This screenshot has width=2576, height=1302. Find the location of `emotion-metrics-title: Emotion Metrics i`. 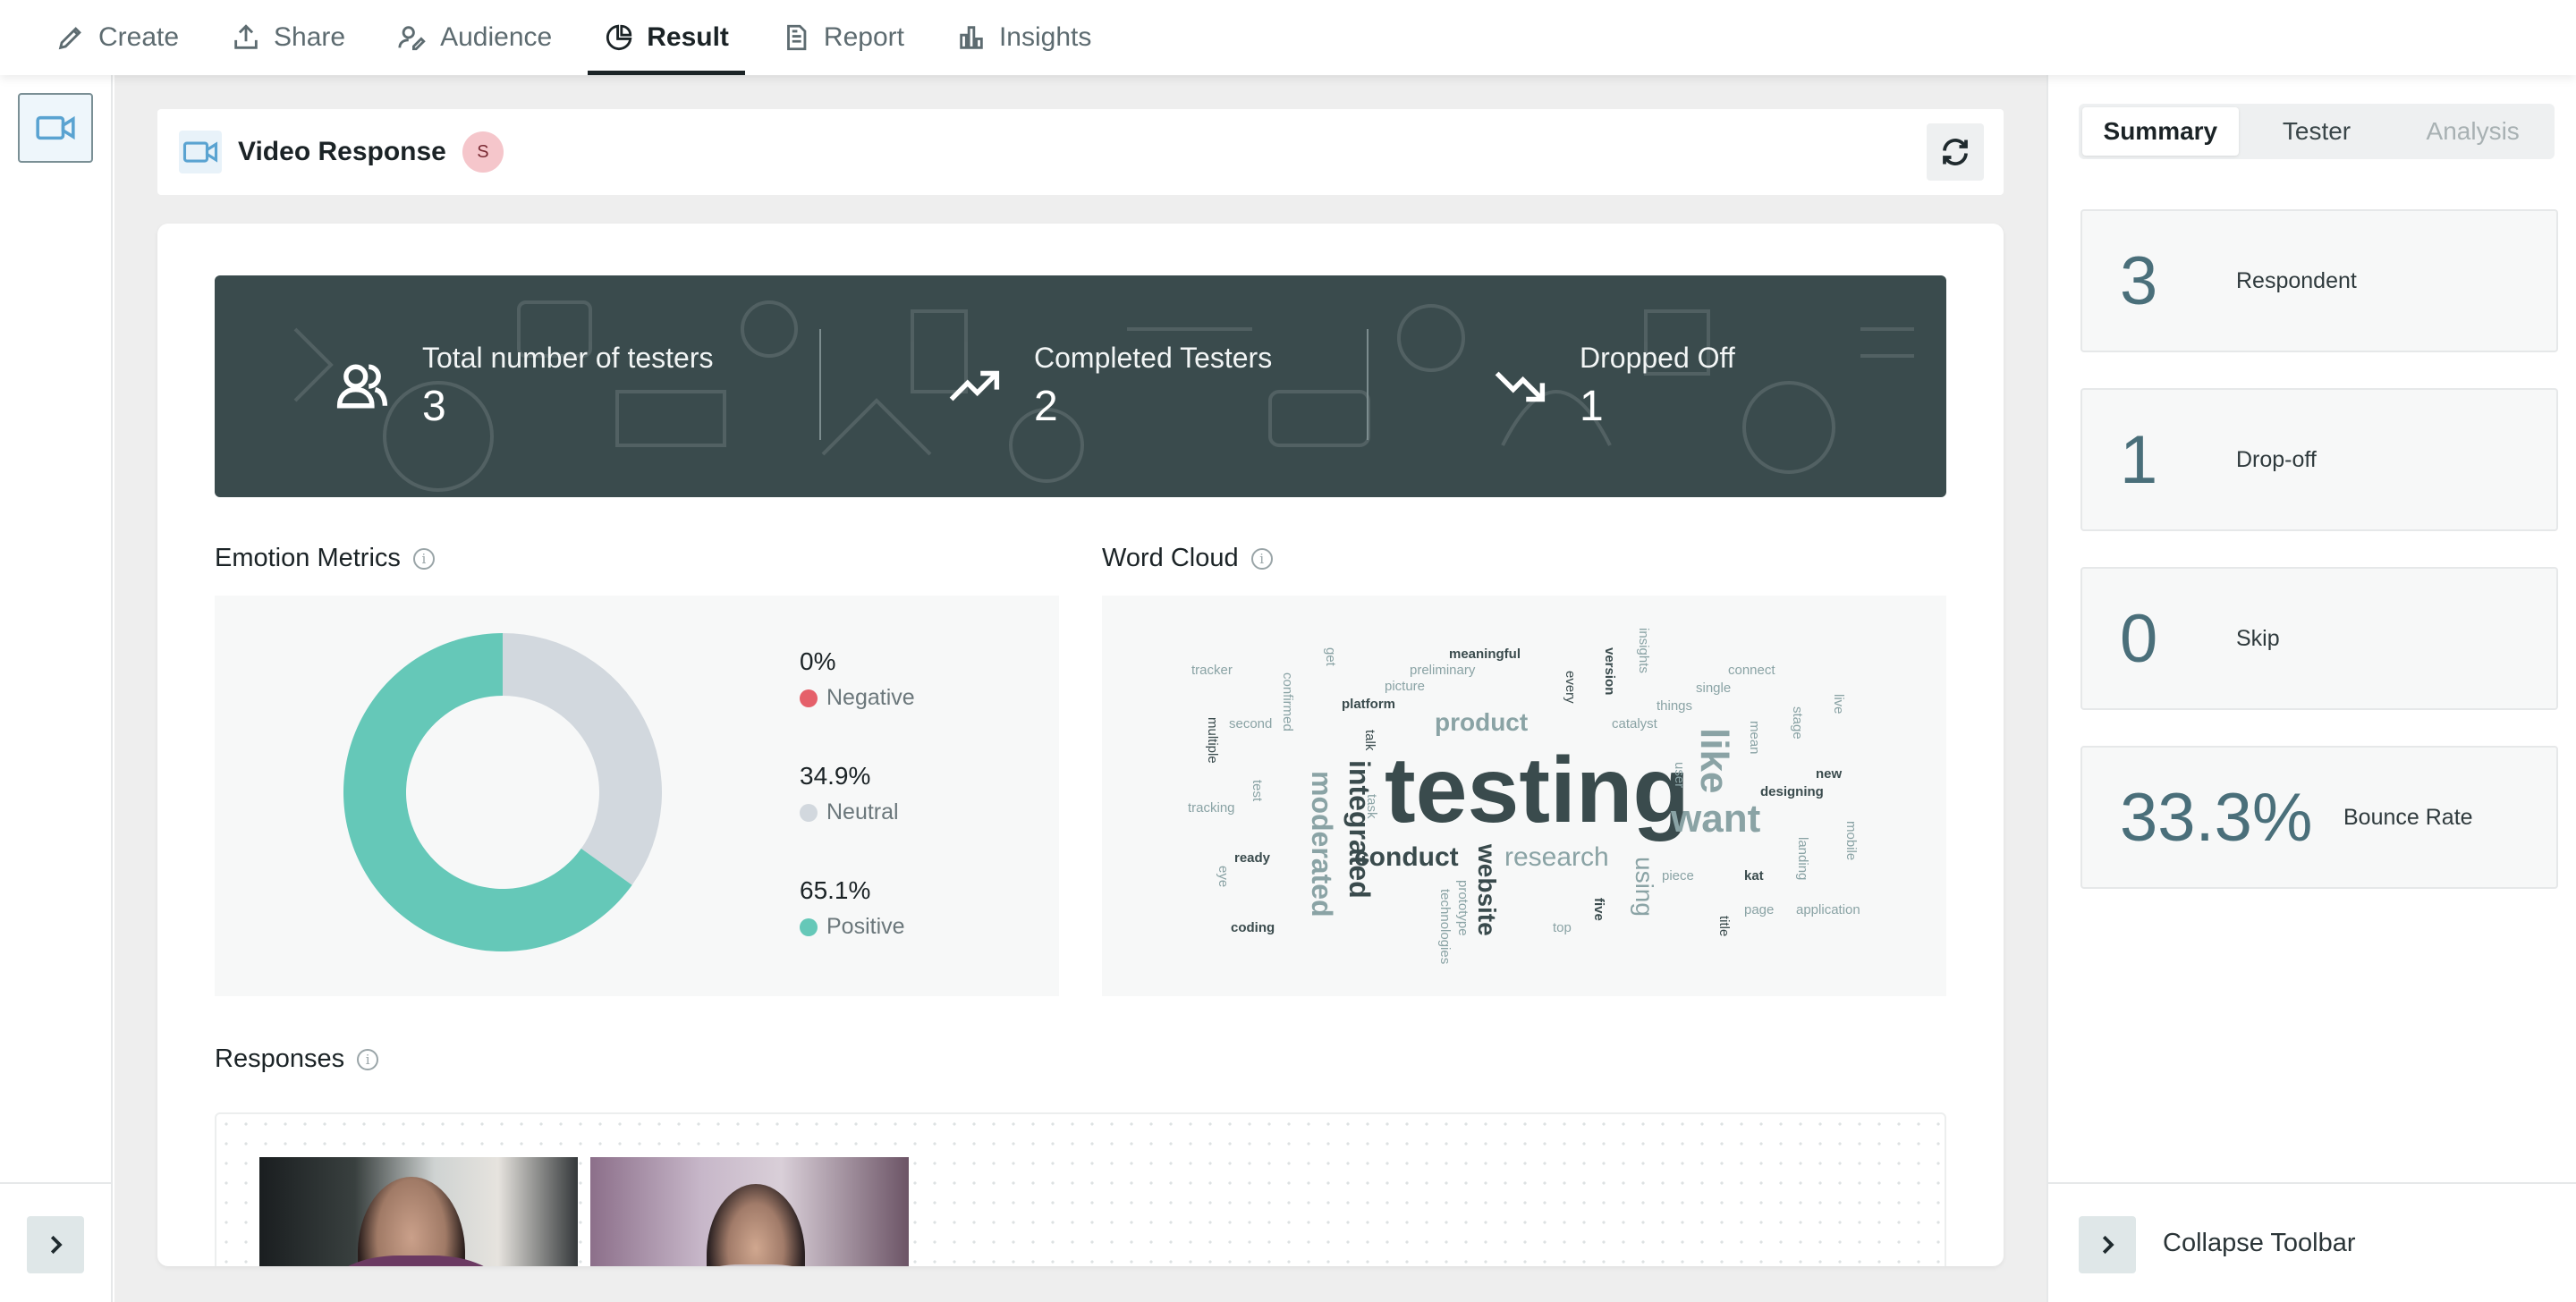

emotion-metrics-title: Emotion Metrics i is located at coordinates (325, 558).